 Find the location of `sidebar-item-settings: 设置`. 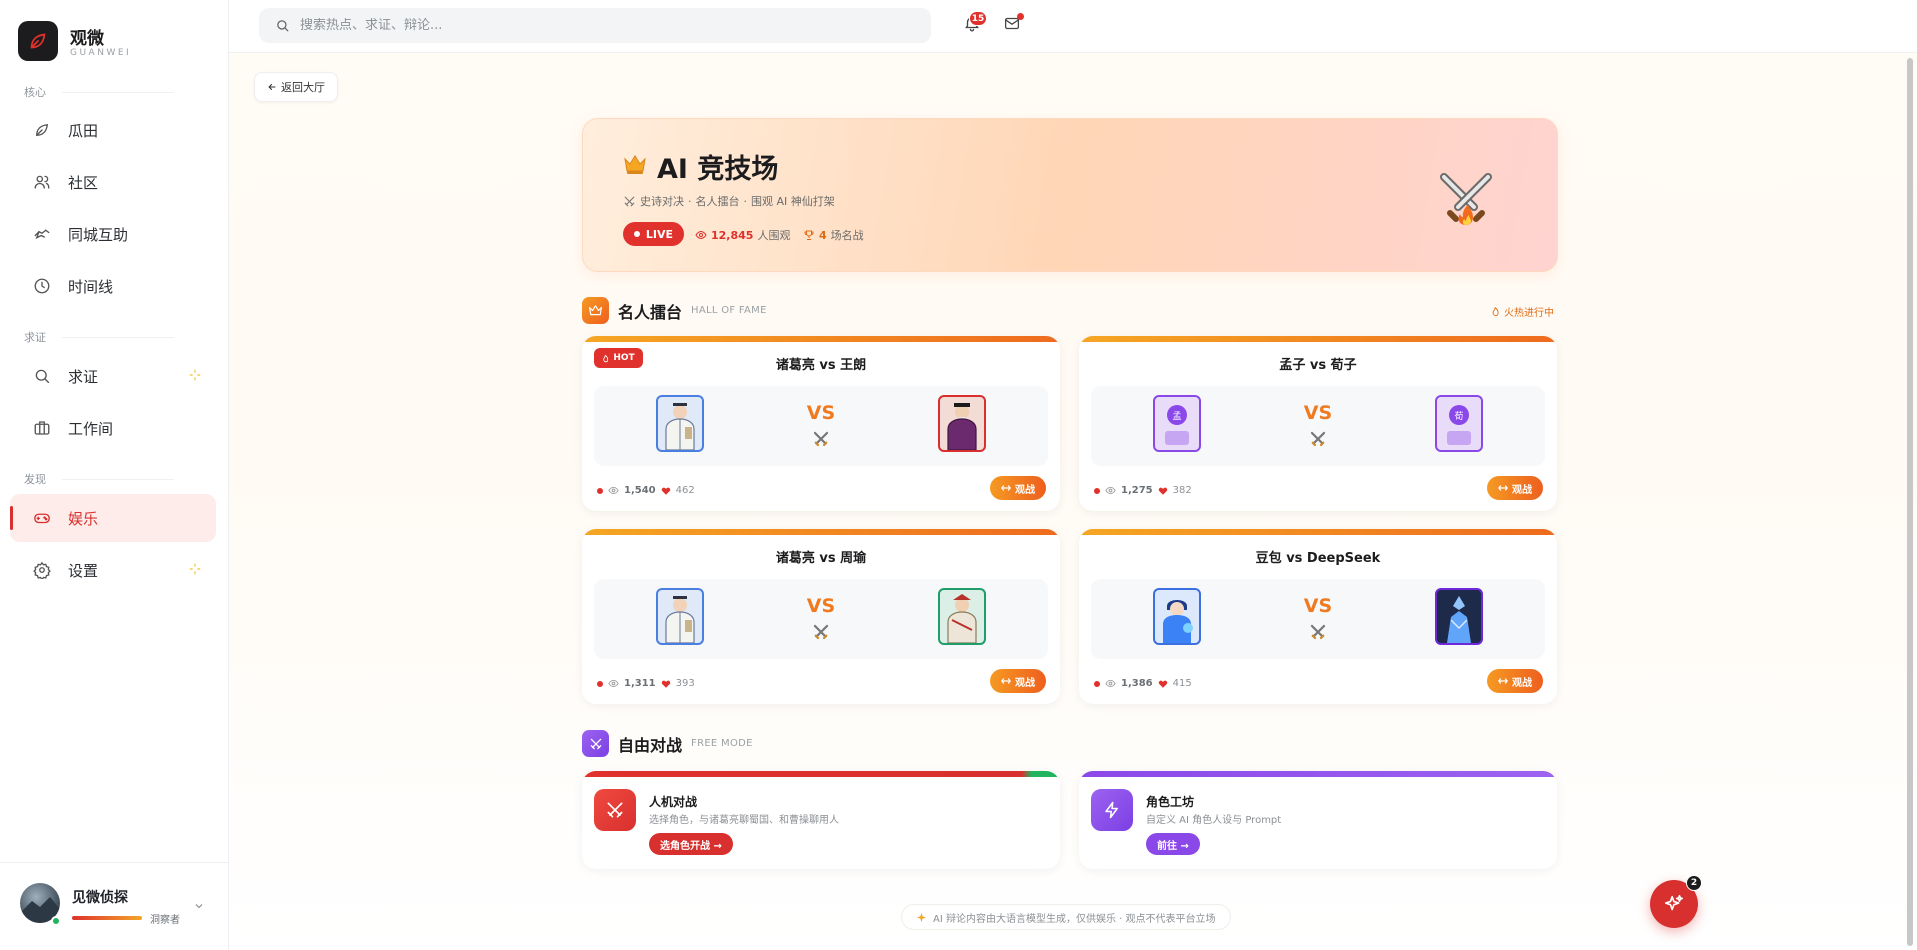

sidebar-item-settings: 设置 is located at coordinates (113, 570).